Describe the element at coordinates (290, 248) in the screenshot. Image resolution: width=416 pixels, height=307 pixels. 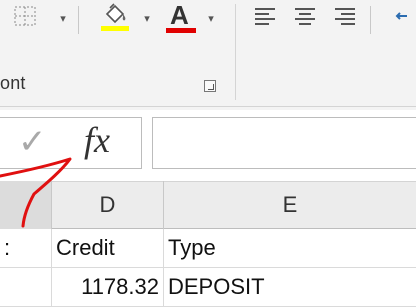
I see `cell-e1: Type` at that location.